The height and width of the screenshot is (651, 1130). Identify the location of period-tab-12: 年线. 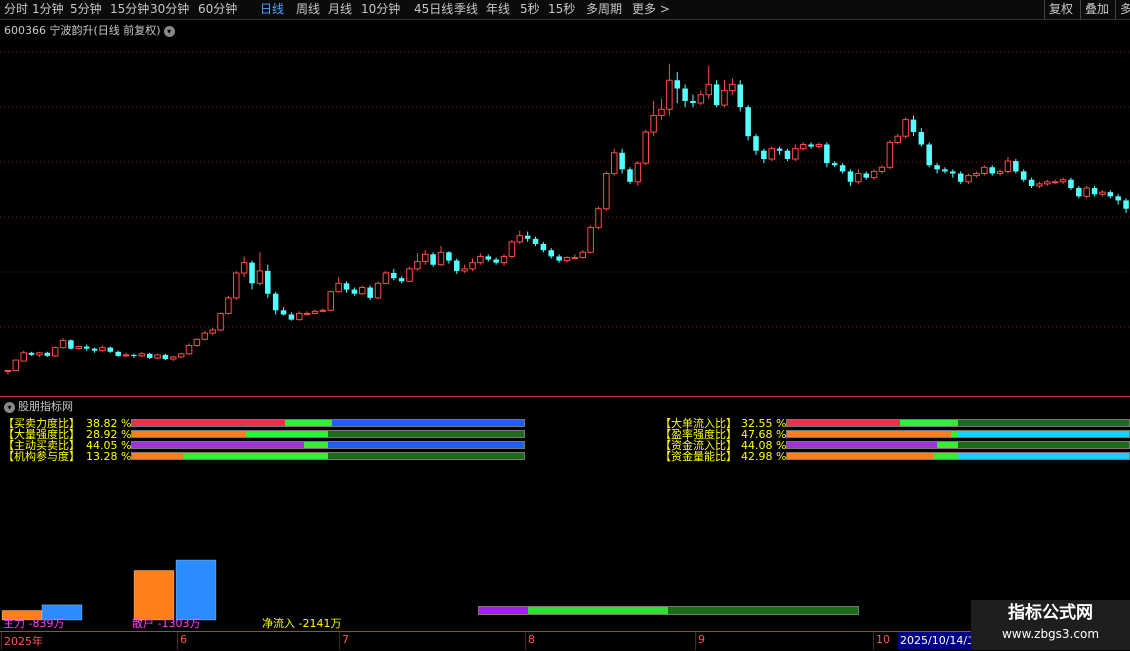
(498, 9).